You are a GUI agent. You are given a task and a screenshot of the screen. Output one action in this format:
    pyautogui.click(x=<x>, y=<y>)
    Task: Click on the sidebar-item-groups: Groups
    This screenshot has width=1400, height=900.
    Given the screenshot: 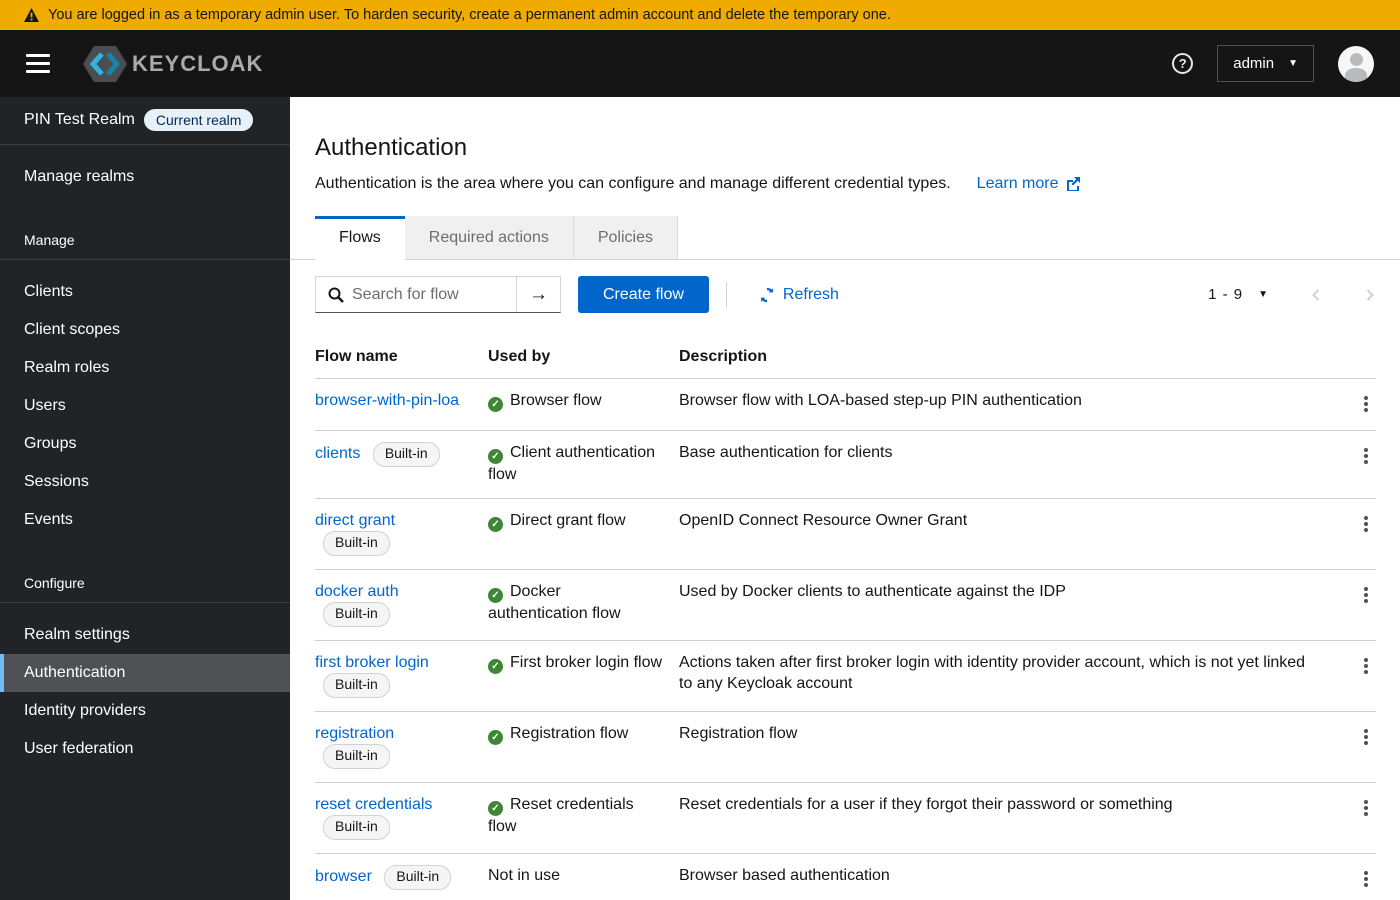 What is the action you would take?
    pyautogui.click(x=145, y=444)
    